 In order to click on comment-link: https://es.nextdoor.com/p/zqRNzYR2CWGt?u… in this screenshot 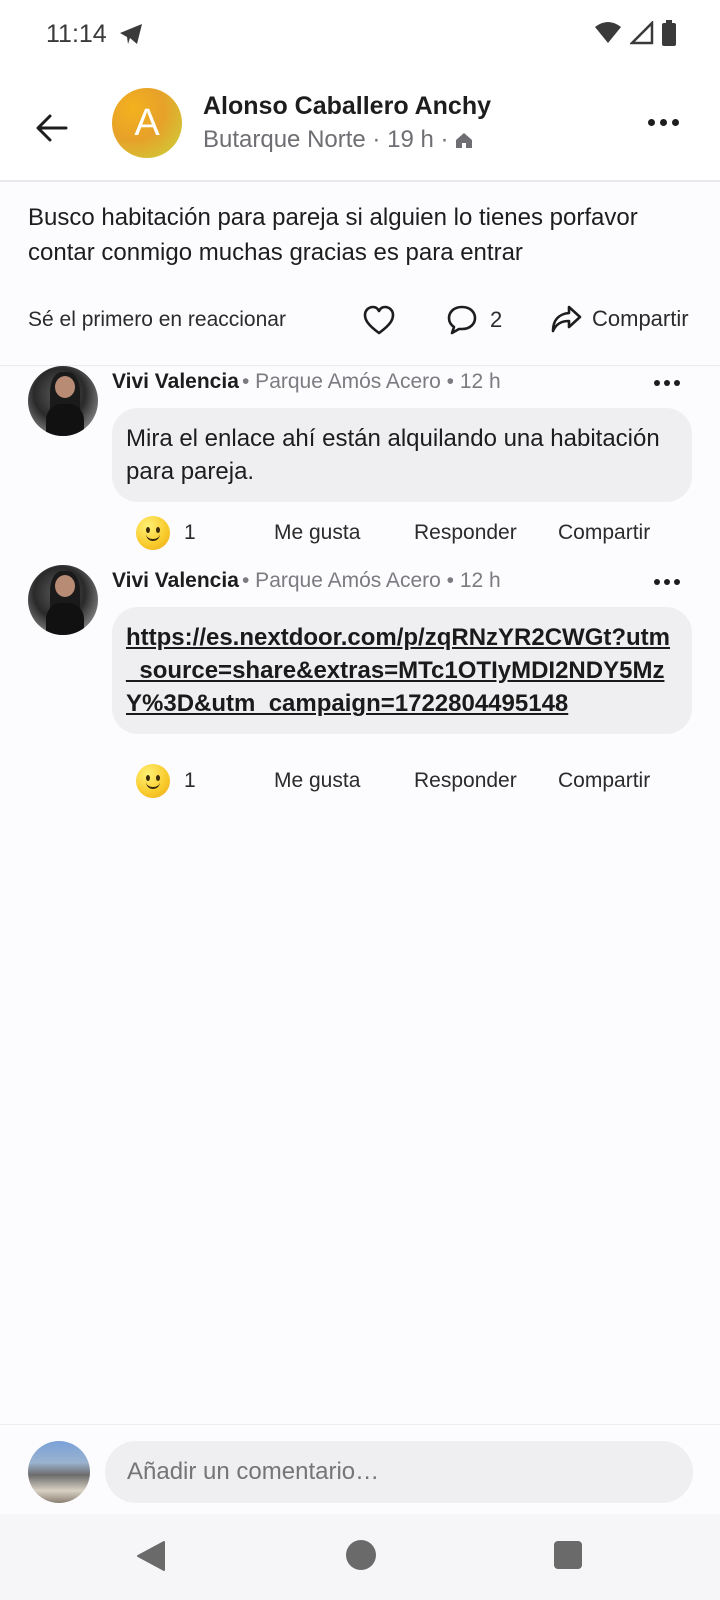, I will do `click(398, 670)`.